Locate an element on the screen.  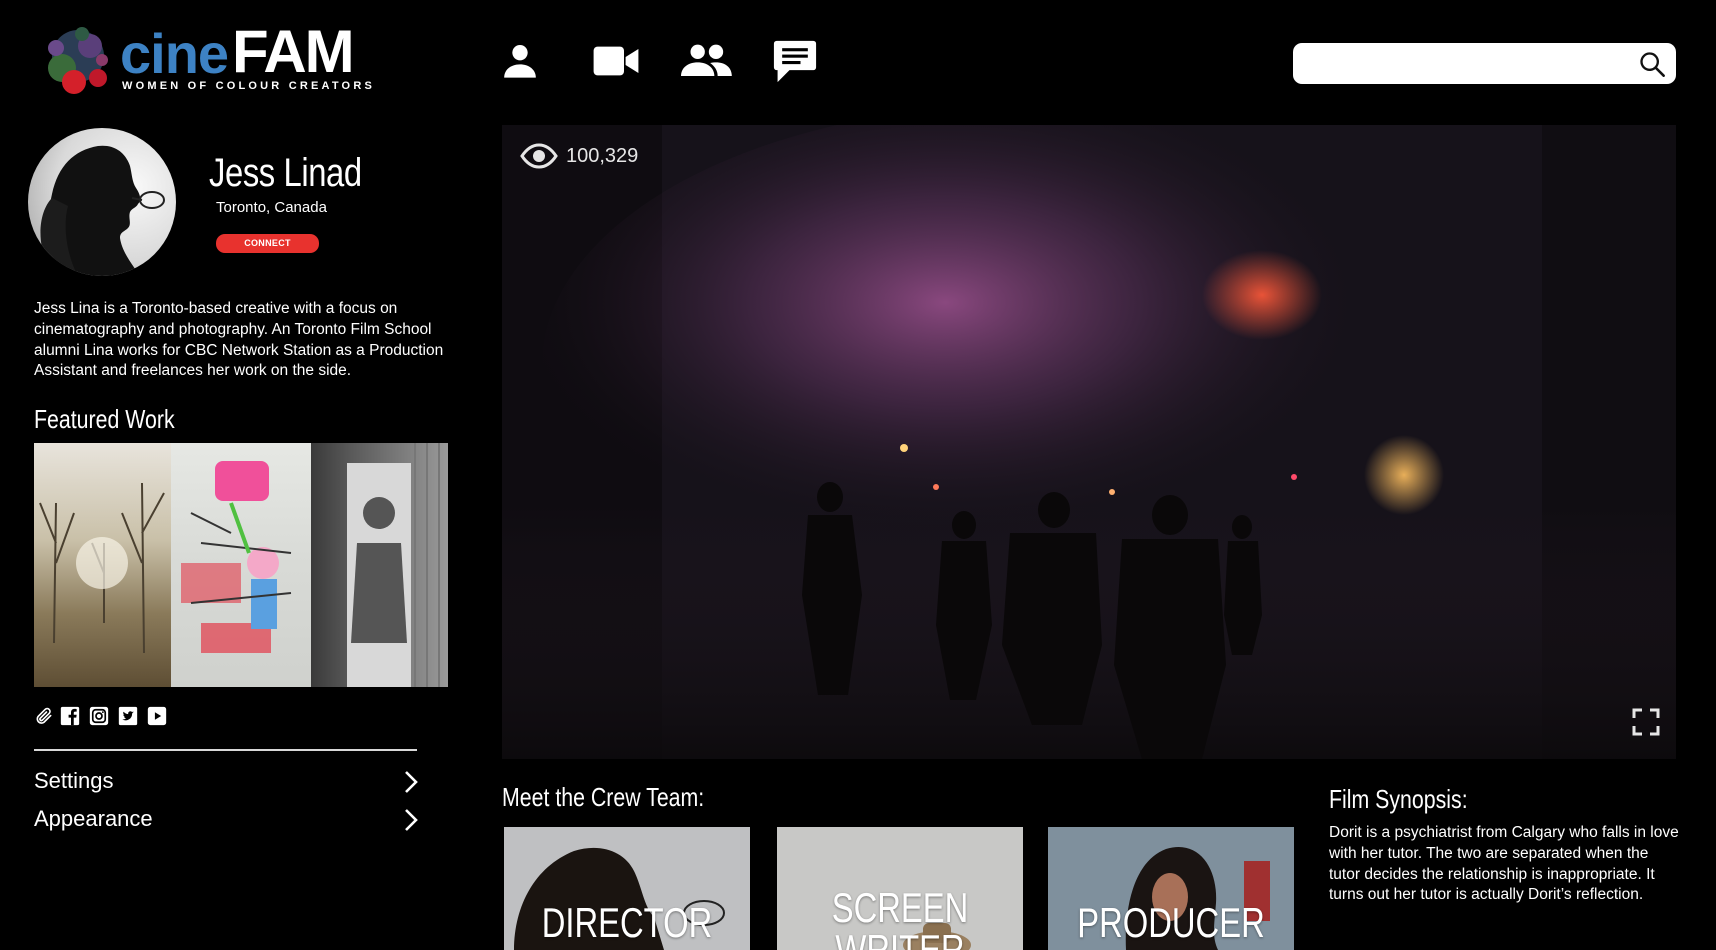
cinefam-logo: cine FAM WOMEN OF COLOUR CREATORS is located at coordinates (206, 58).